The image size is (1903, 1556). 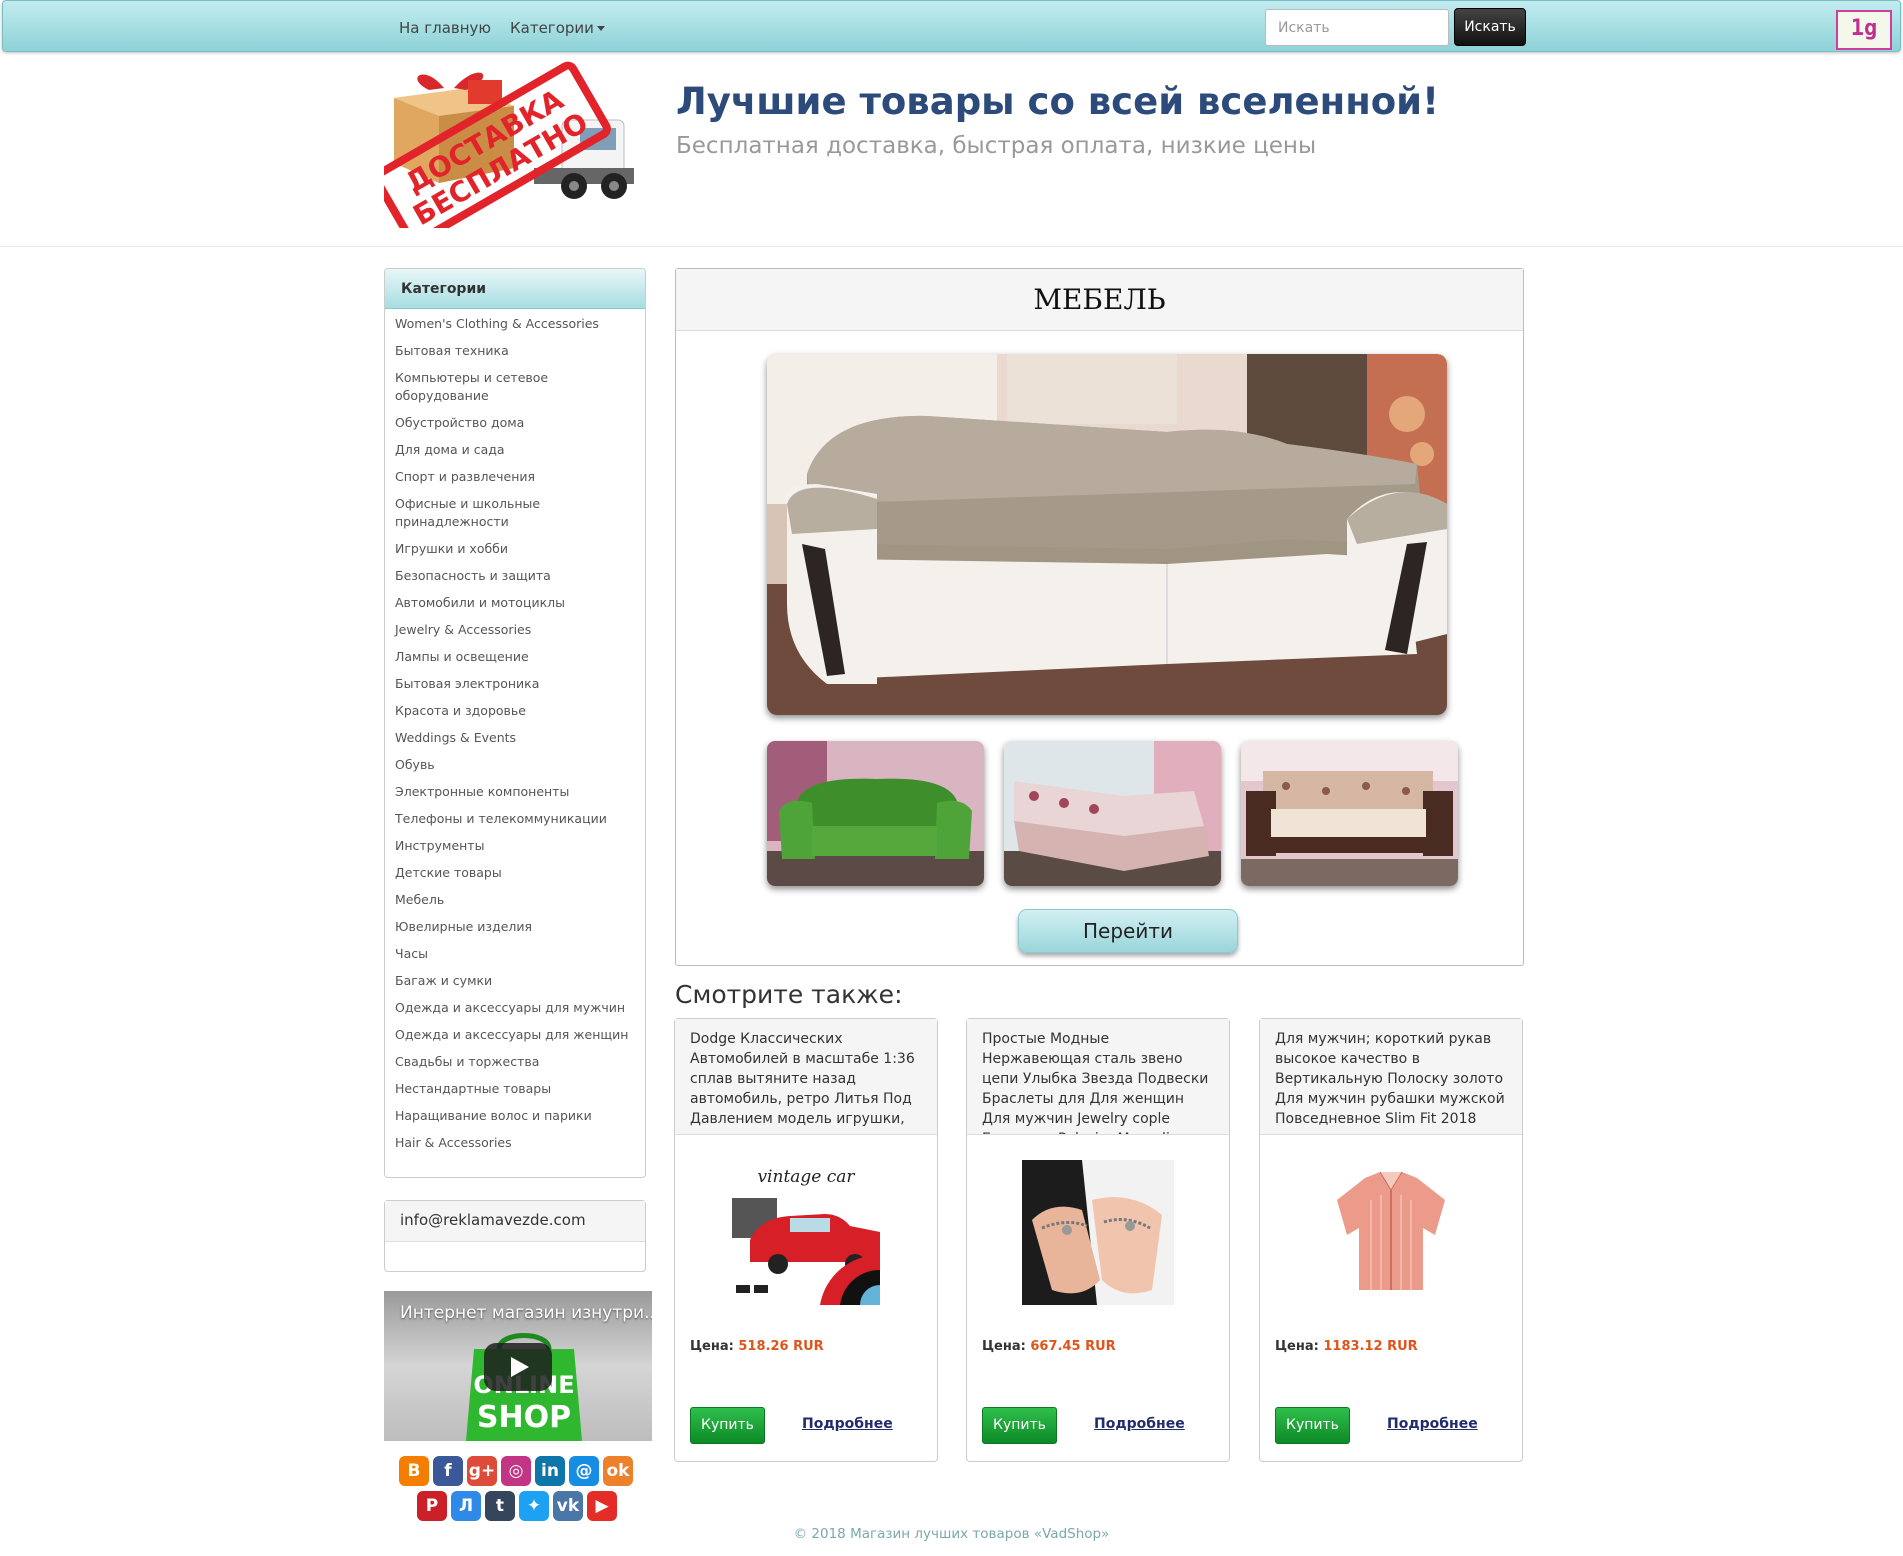 I want to click on livejournal-icon: Л, so click(x=466, y=1506).